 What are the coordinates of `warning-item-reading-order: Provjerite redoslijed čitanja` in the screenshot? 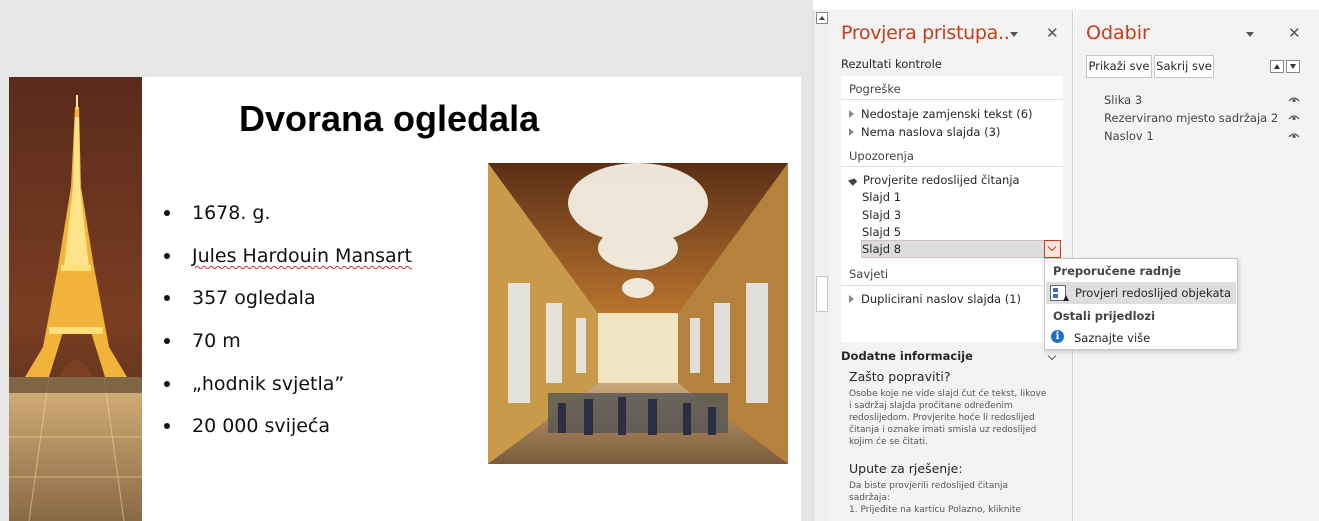 It's located at (933, 180).